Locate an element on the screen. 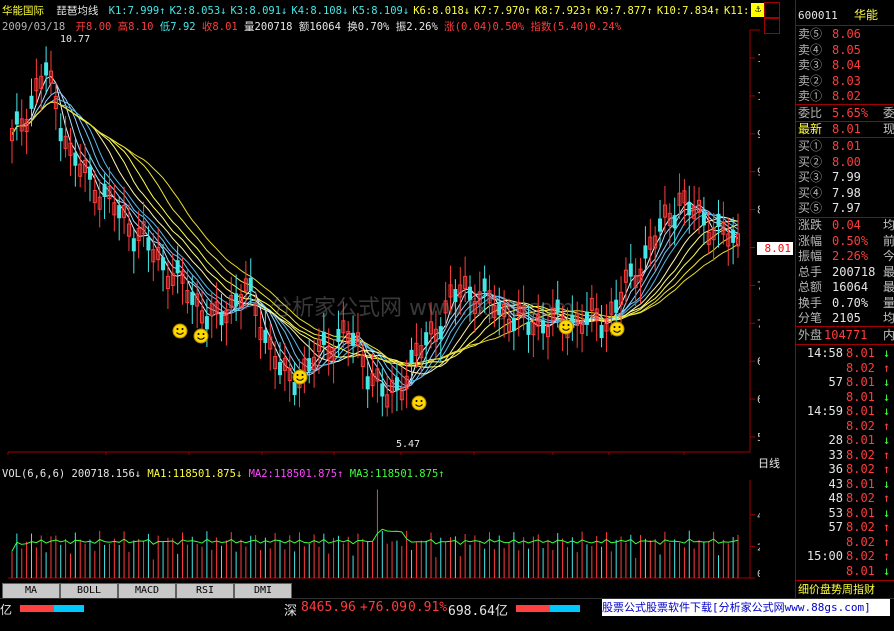 The image size is (894, 631). stat-row-3-end: 今 is located at coordinates (888, 256).